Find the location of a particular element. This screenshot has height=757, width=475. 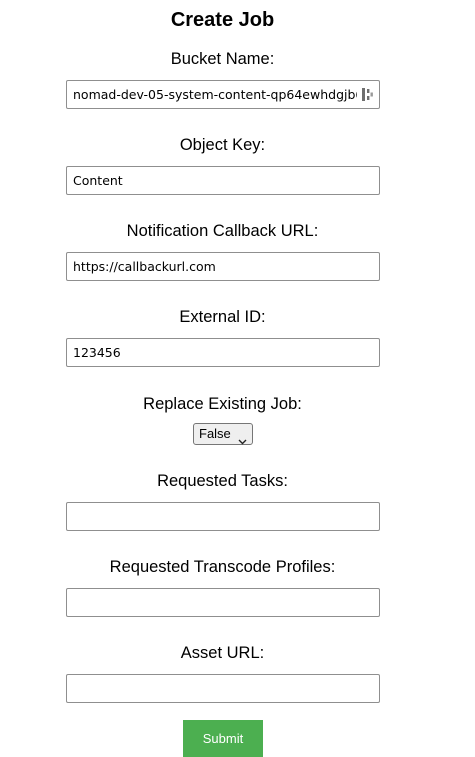

submit-button: Submit is located at coordinates (223, 738).